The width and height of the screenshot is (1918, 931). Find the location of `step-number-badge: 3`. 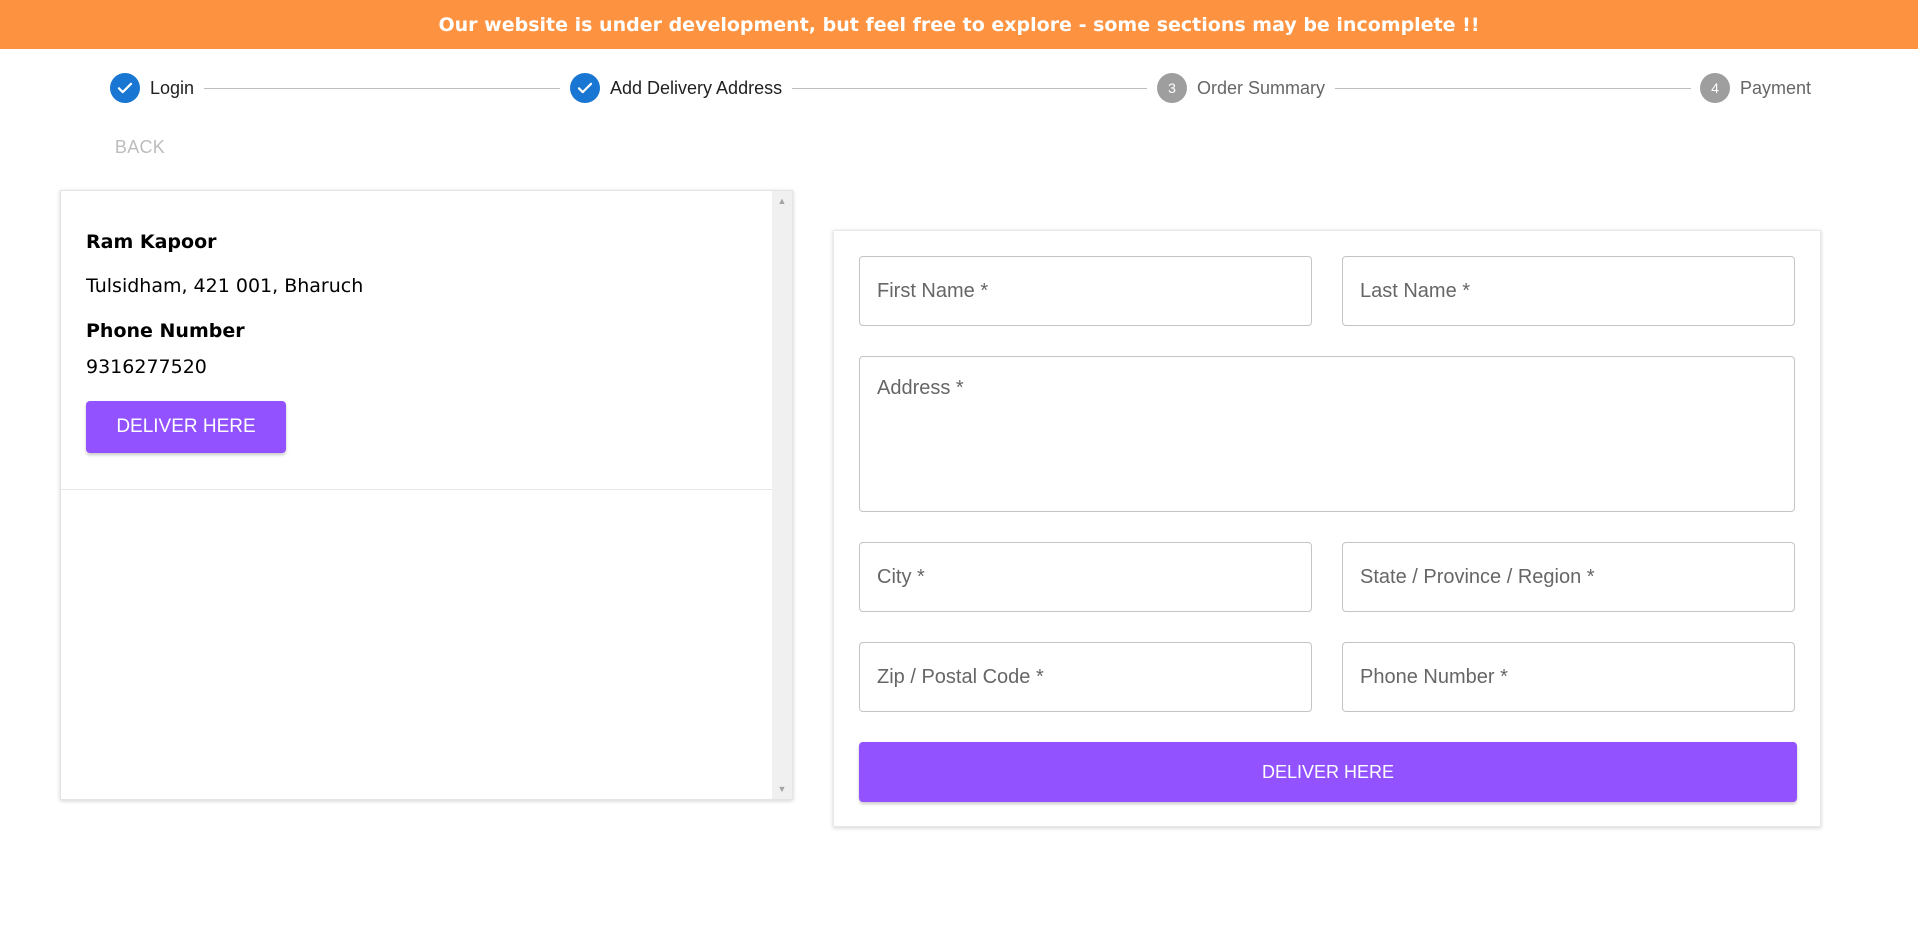

step-number-badge: 3 is located at coordinates (1172, 88).